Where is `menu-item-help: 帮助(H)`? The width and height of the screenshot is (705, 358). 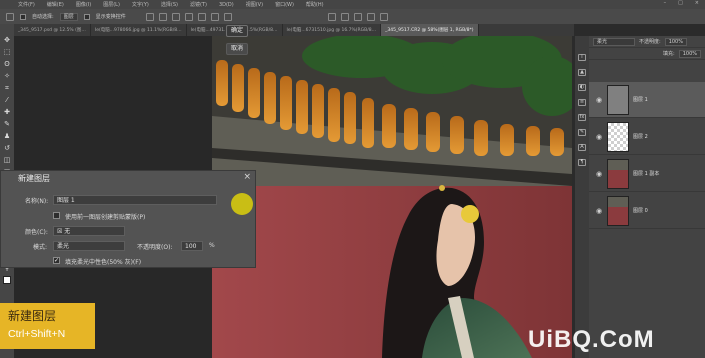
menu-item-help: 帮助(H) is located at coordinates (315, 4).